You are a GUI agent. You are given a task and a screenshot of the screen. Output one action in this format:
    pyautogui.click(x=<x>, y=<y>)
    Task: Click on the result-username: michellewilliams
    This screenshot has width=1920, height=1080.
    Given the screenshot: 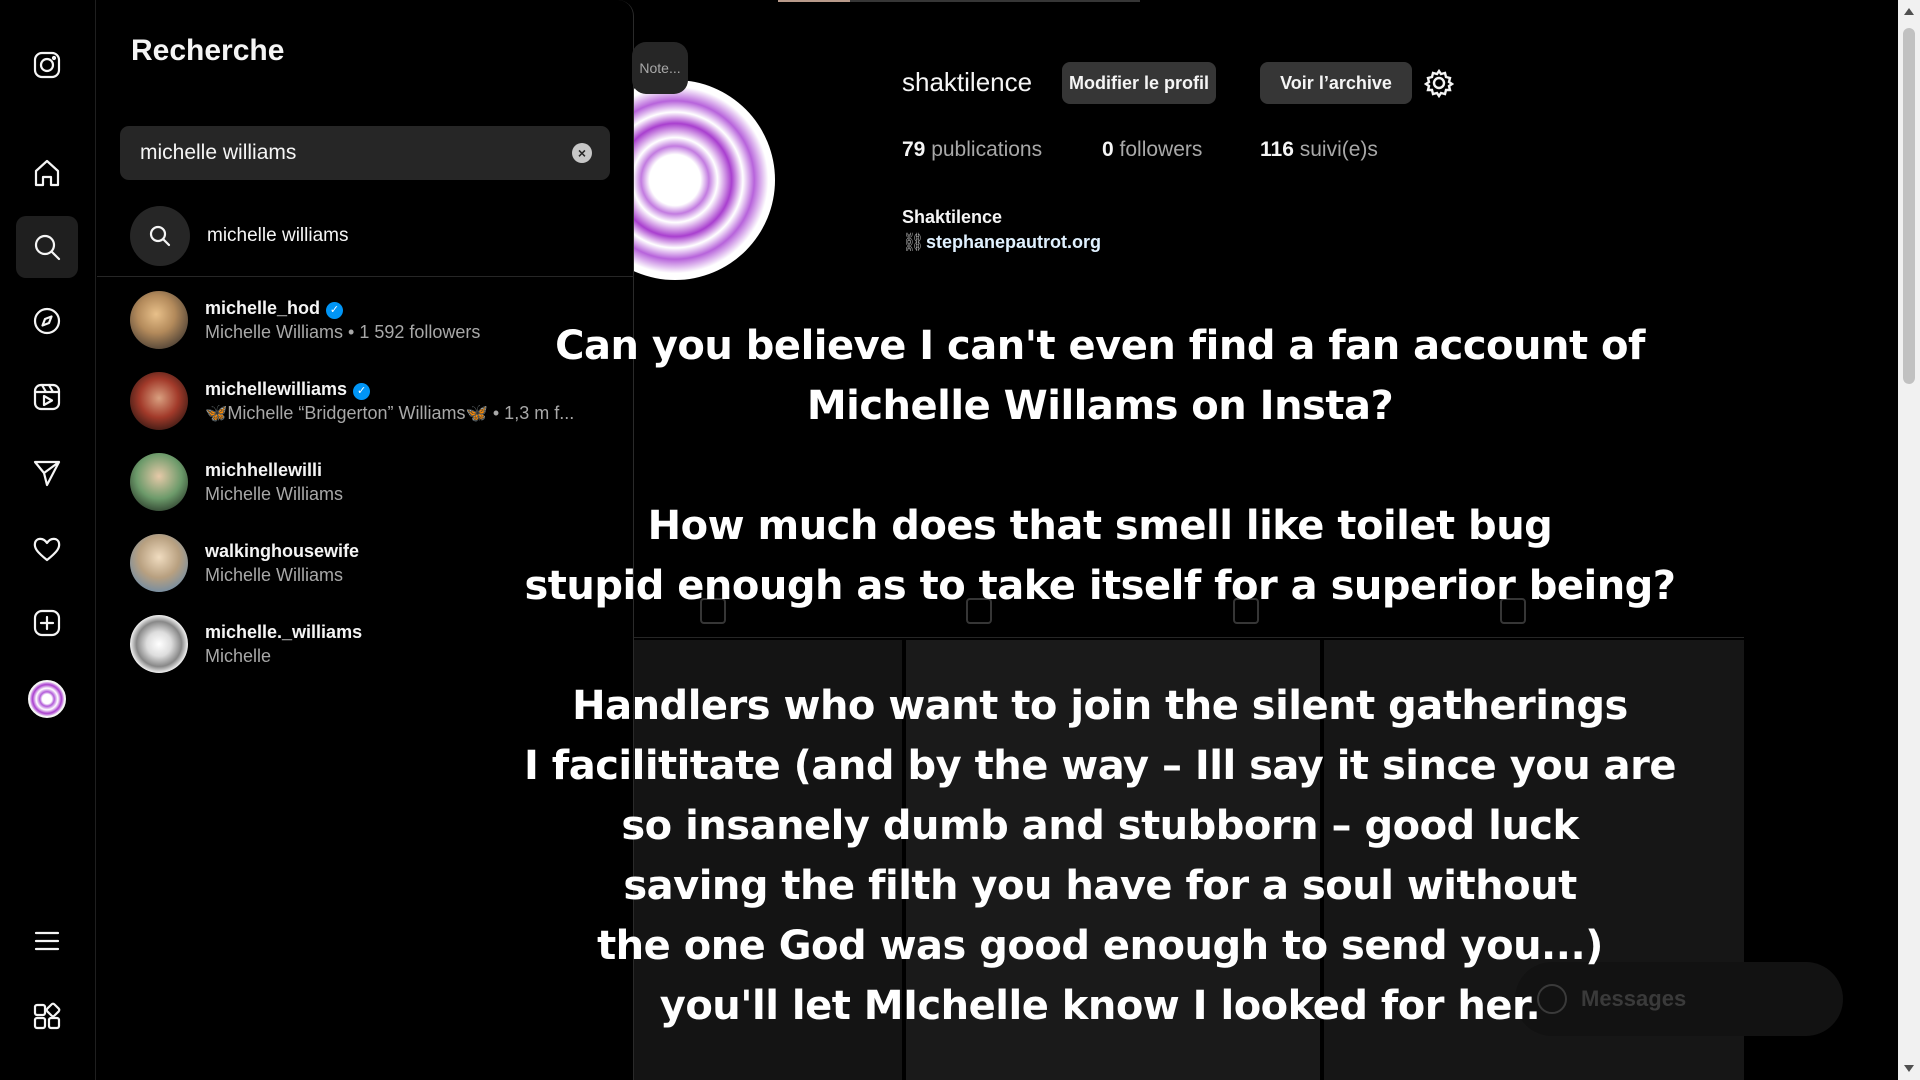 What is the action you would take?
    pyautogui.click(x=276, y=389)
    